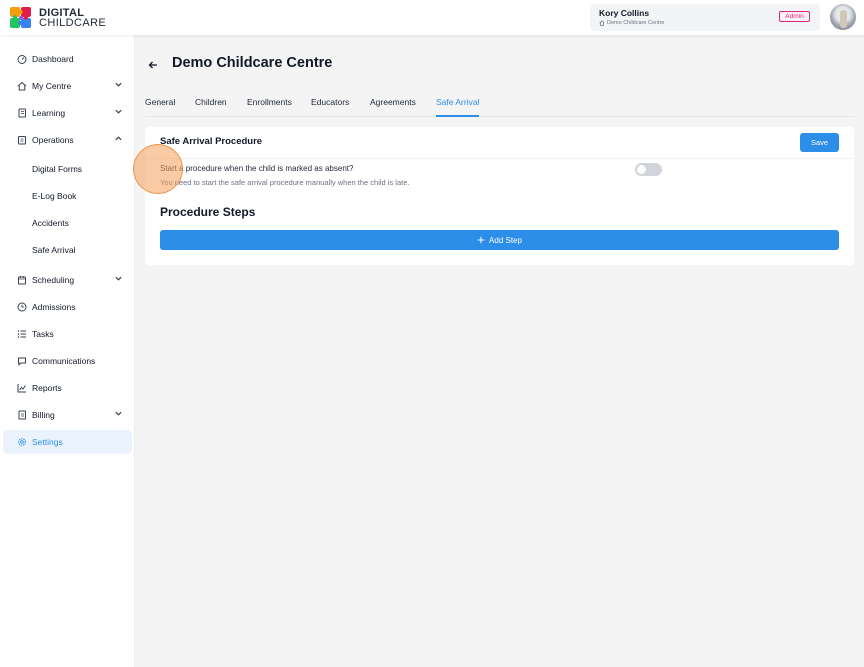 The image size is (864, 667). What do you see at coordinates (53, 59) in the screenshot?
I see `sidebar-item-label: Dashboard` at bounding box center [53, 59].